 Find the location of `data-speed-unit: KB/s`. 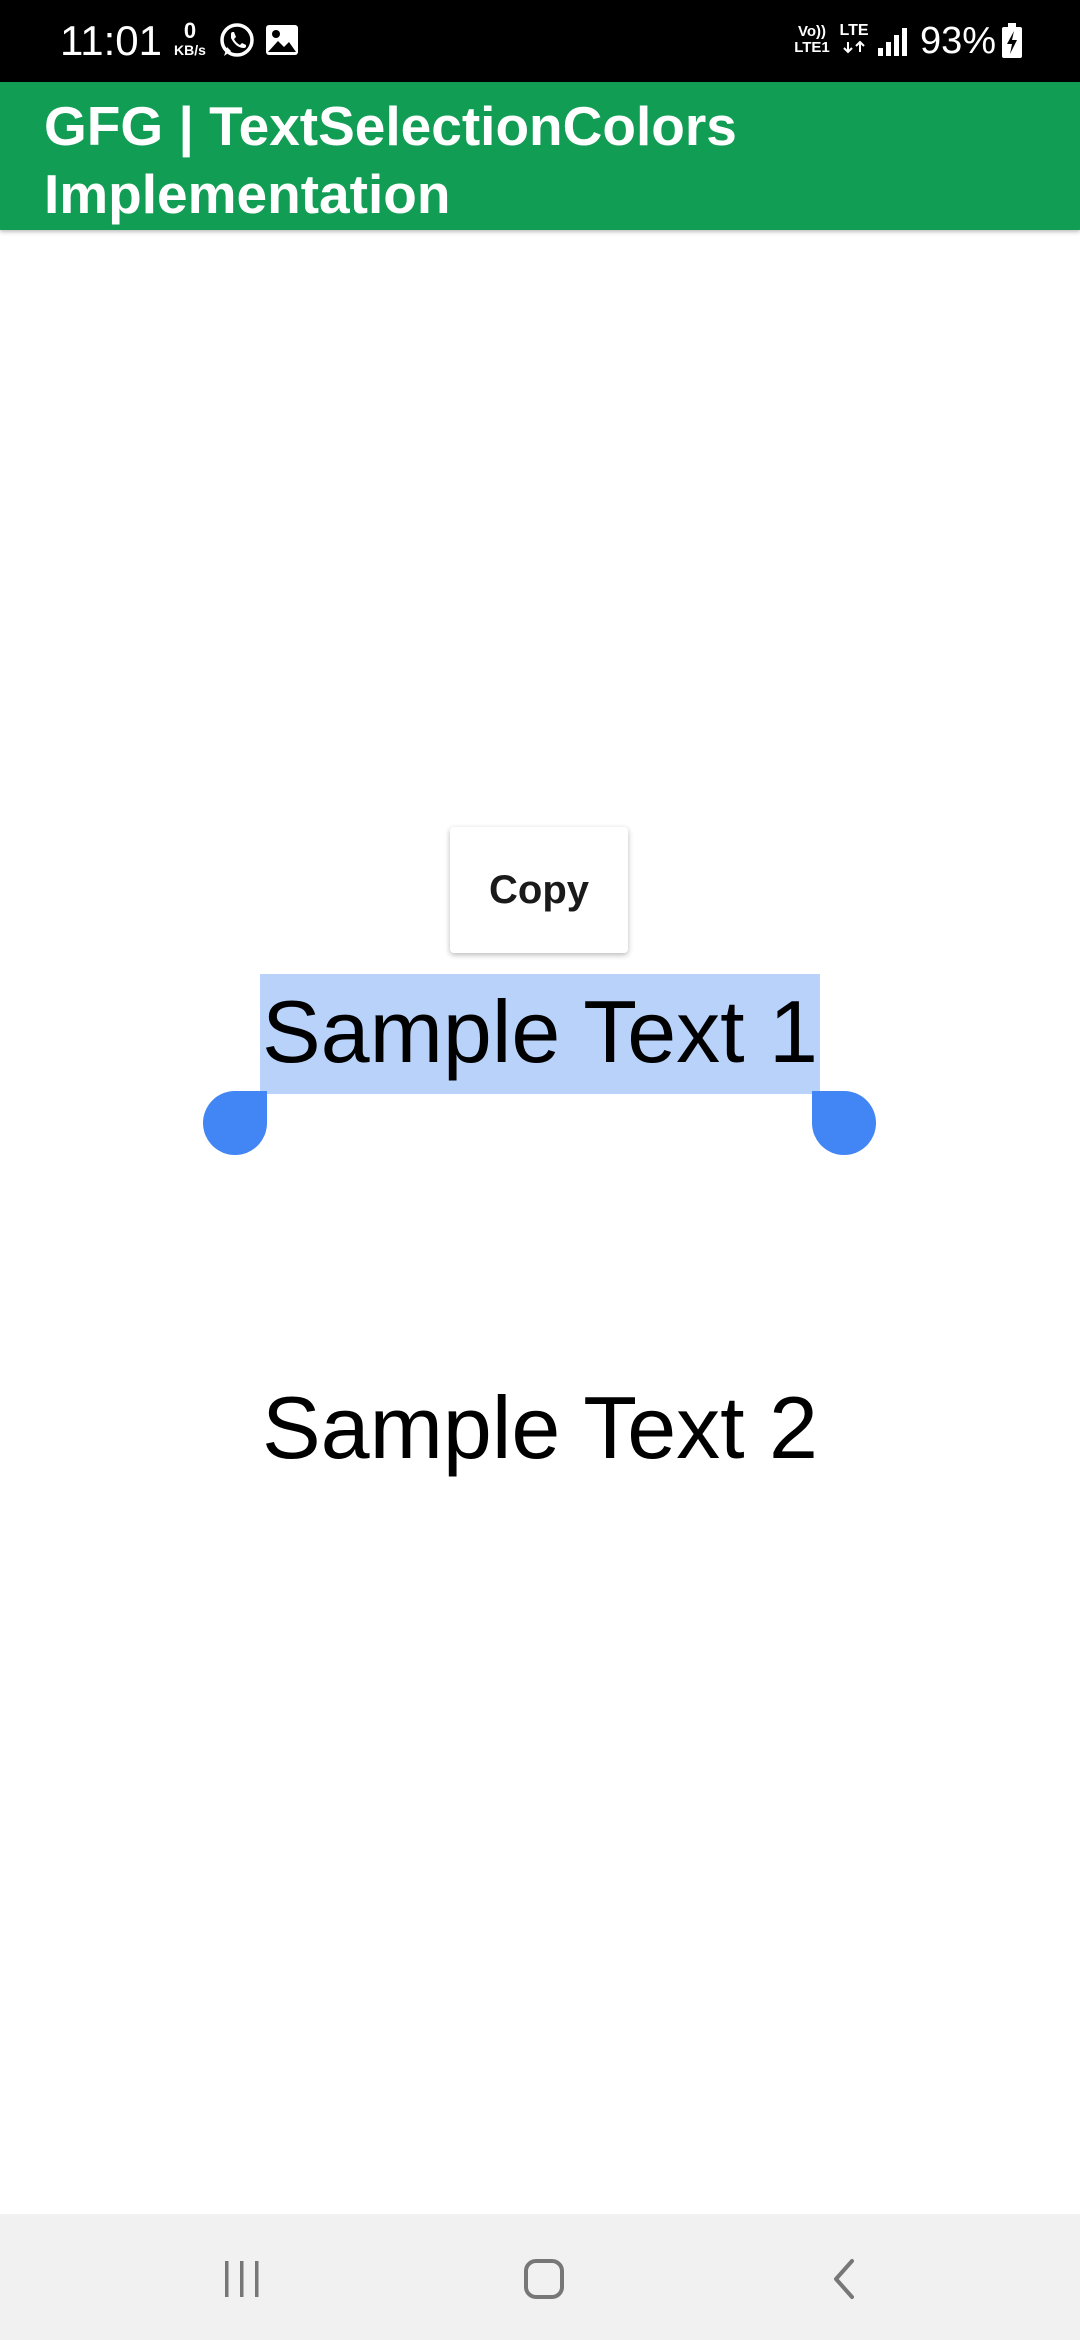

data-speed-unit: KB/s is located at coordinates (190, 50).